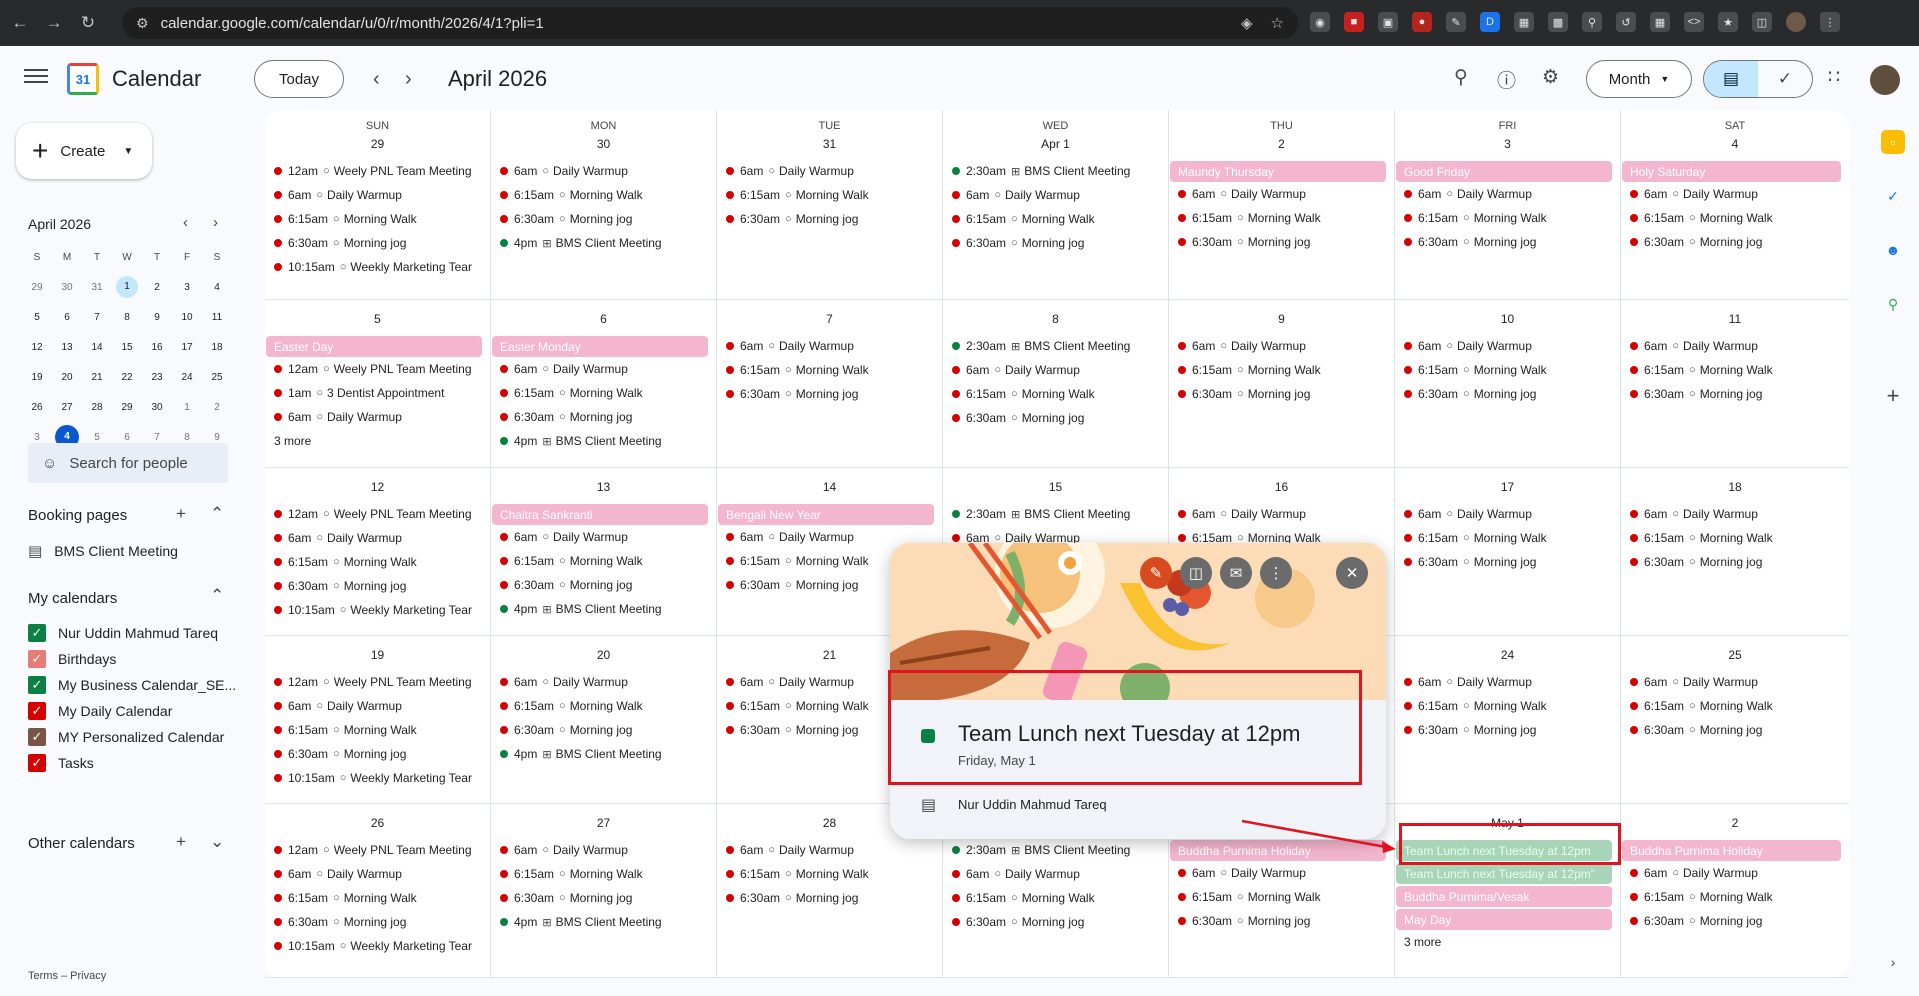 This screenshot has height=996, width=1919. I want to click on side-panel-rail: ▫ ✓ ☻ ⚲ + ›, so click(1893, 553).